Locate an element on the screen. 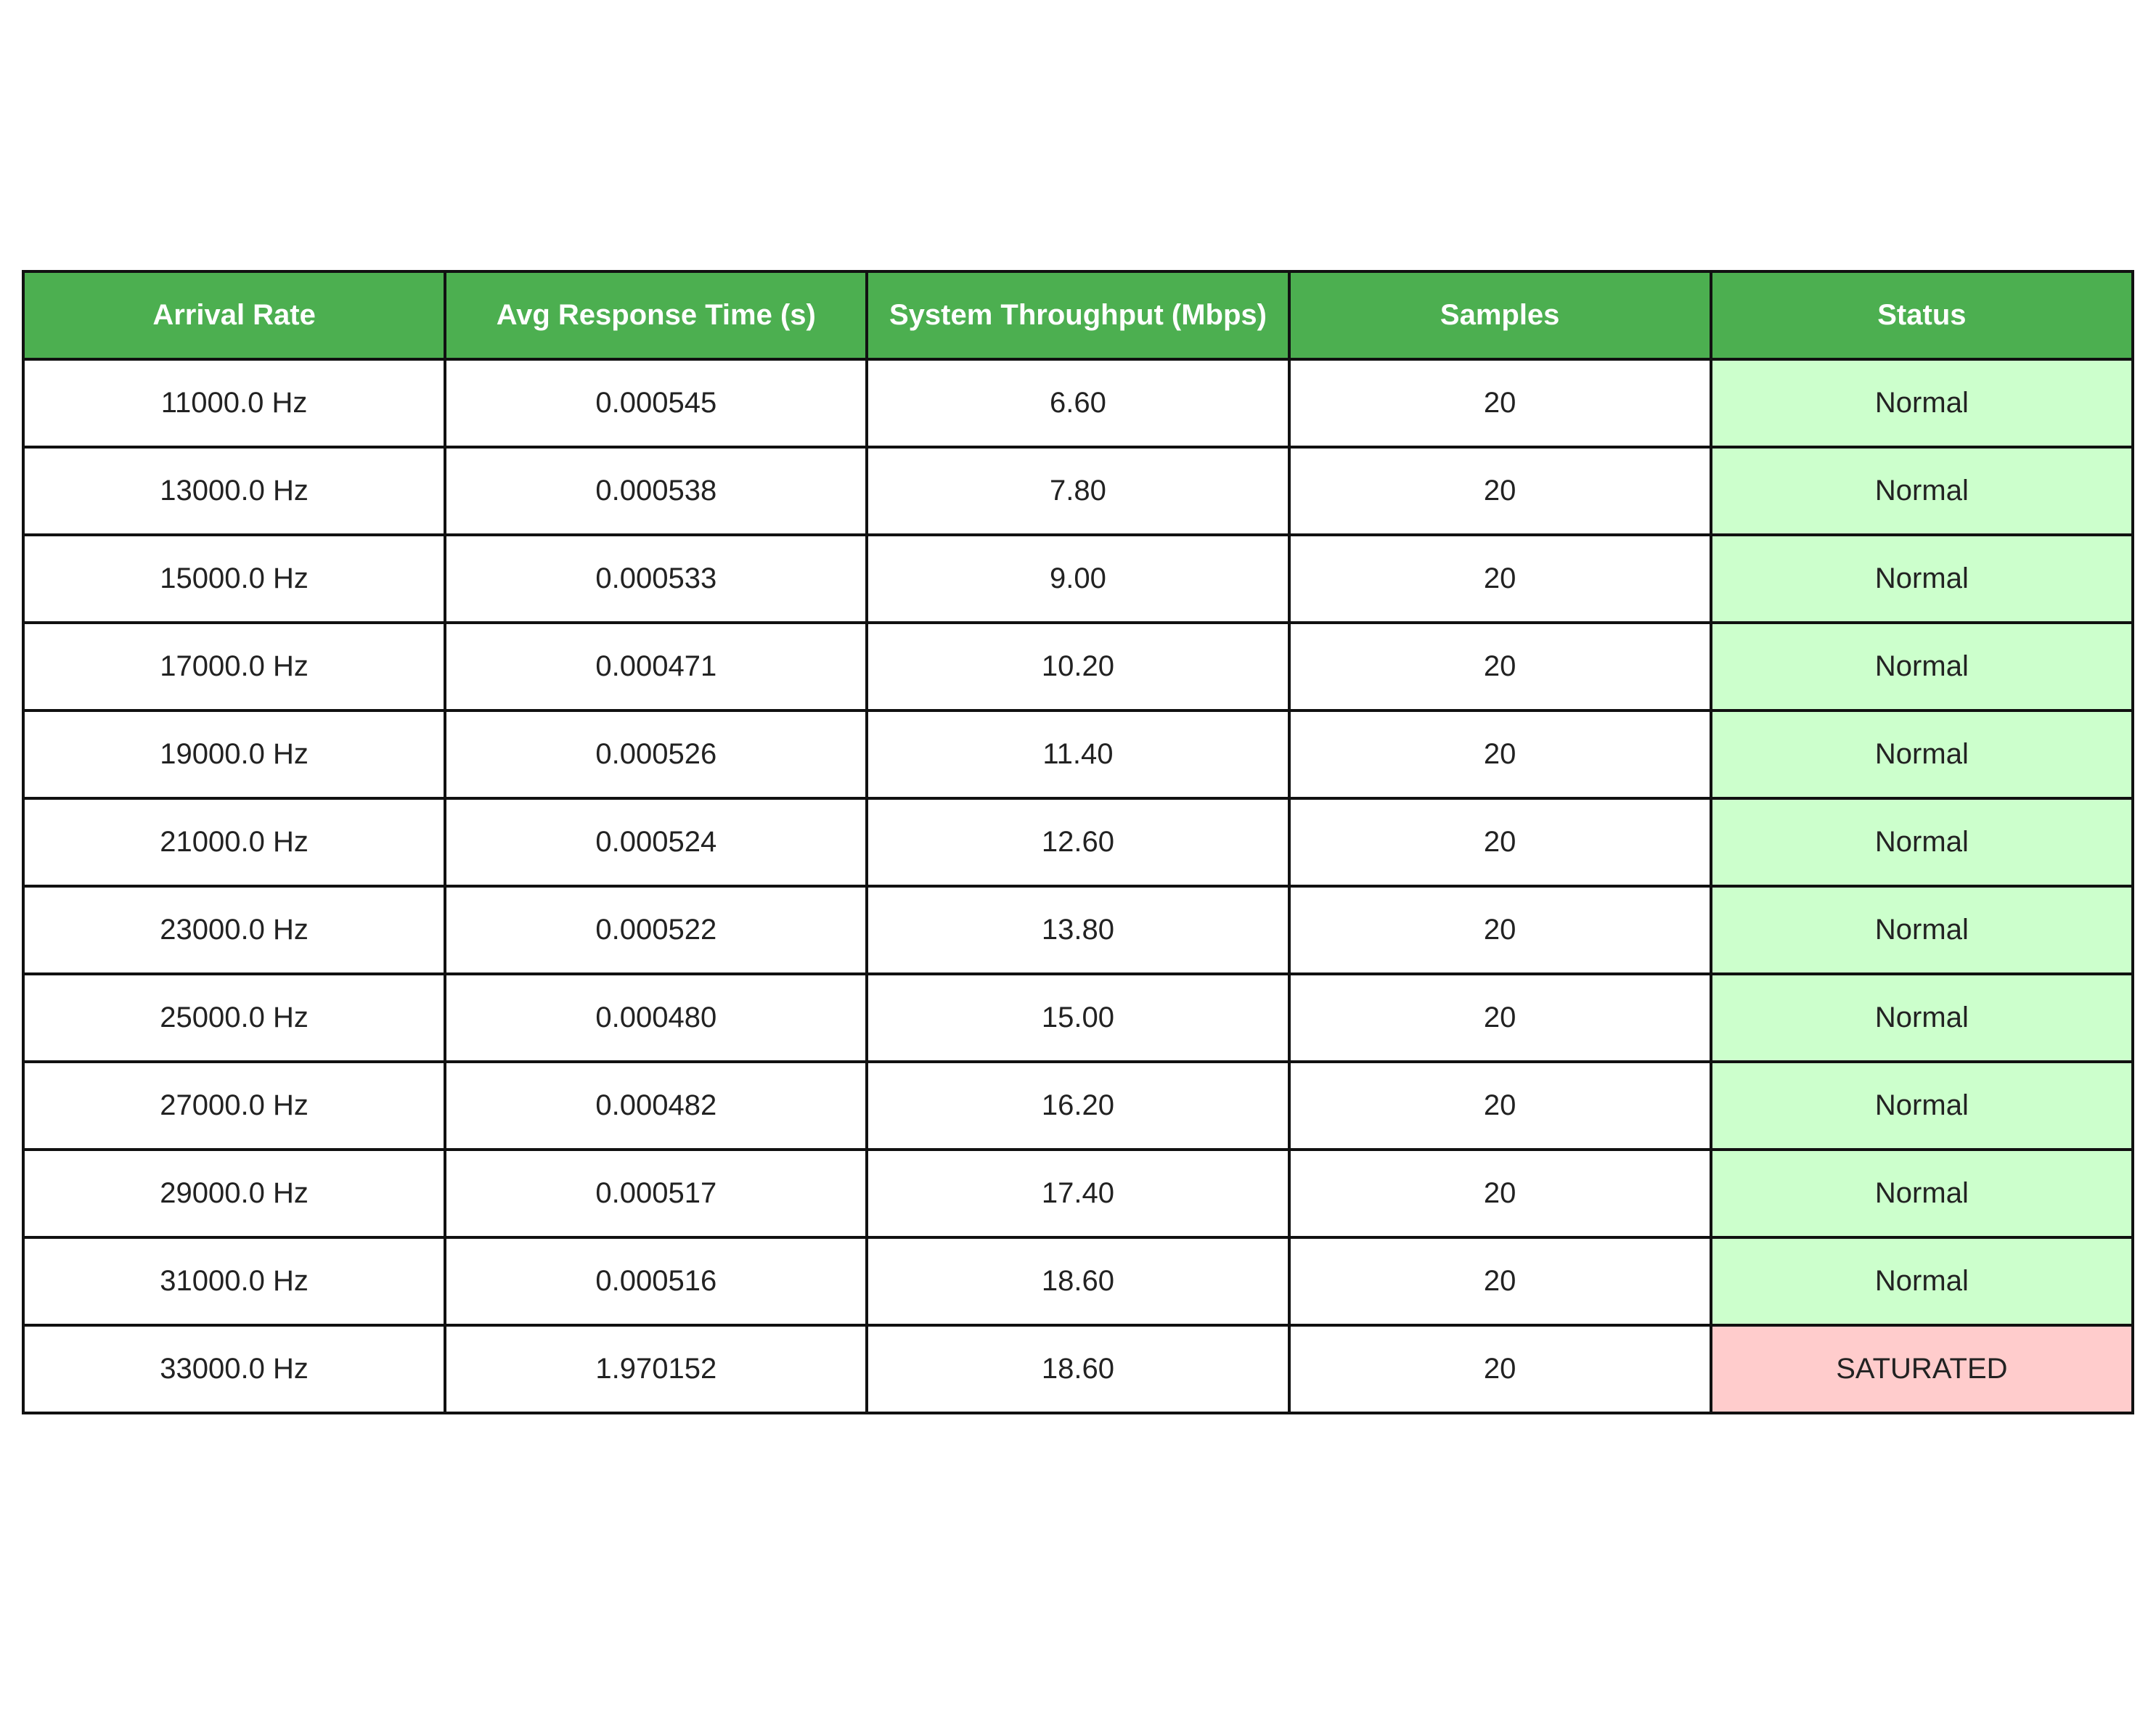  table-row: 19000.0 Hz 0.000526 11.40 20 Normal is located at coordinates (1078, 754).